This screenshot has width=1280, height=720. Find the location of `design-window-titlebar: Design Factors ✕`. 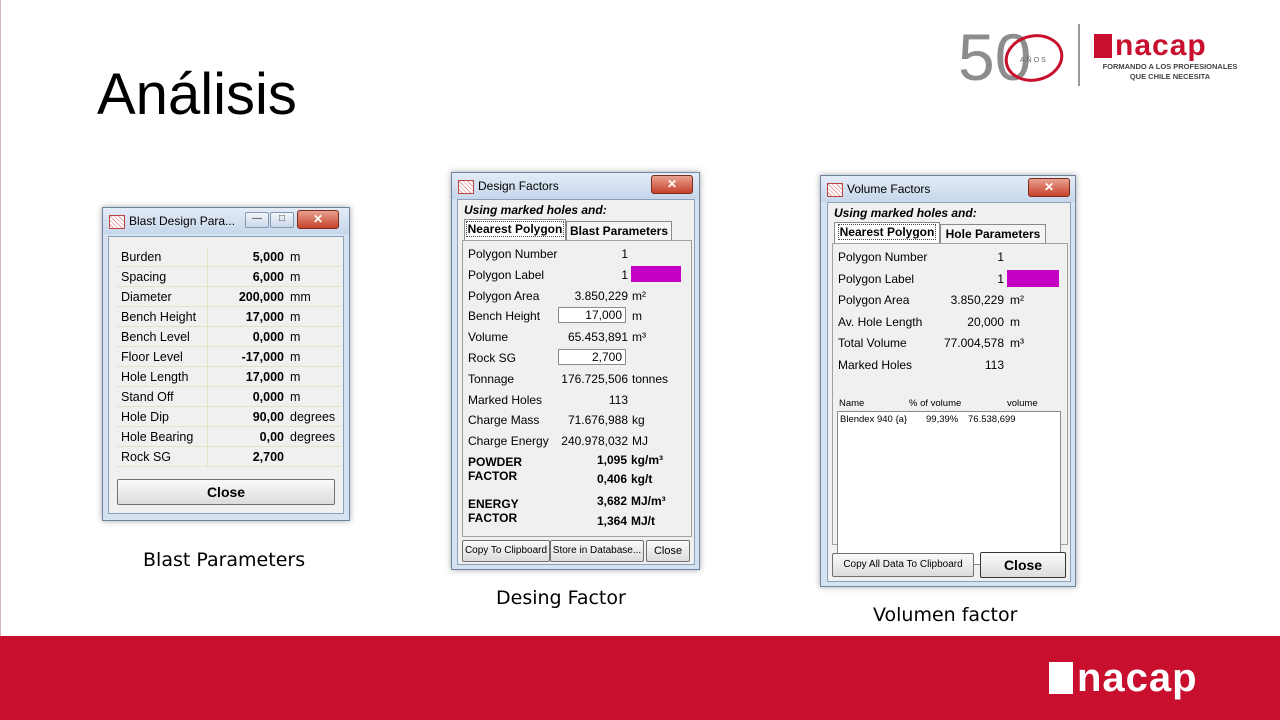

design-window-titlebar: Design Factors ✕ is located at coordinates (575, 186).